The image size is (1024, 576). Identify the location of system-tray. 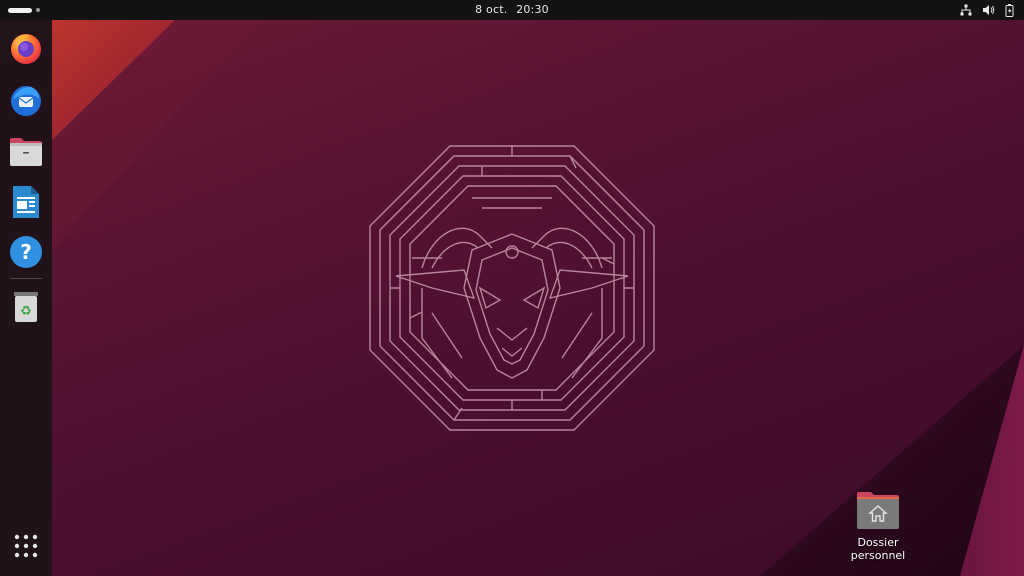
(987, 10).